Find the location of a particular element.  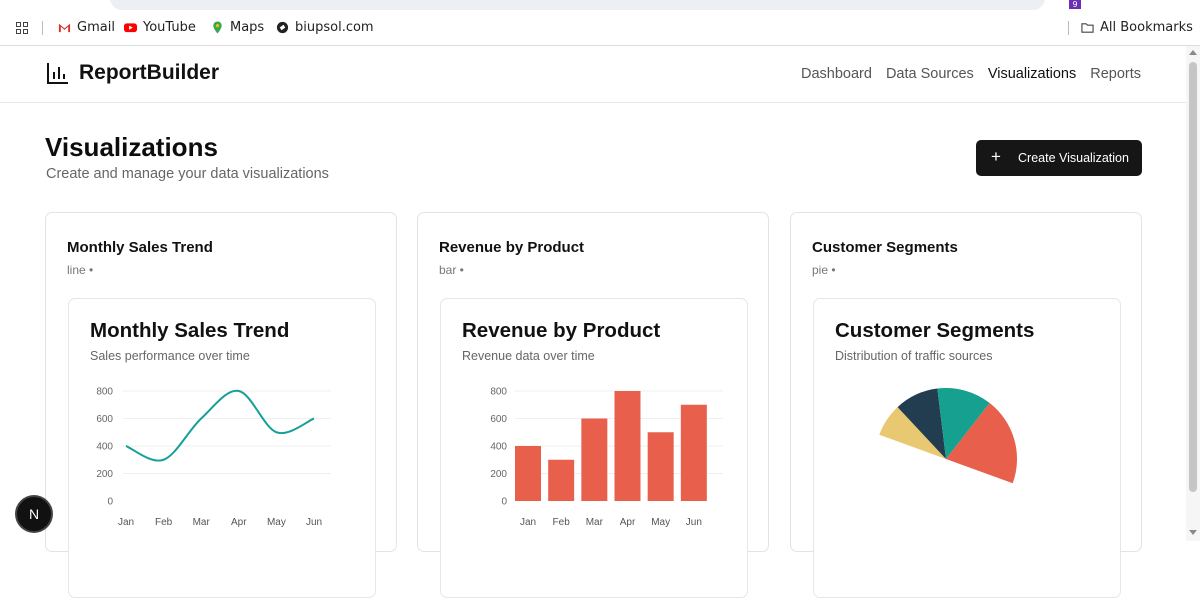

bookmark-label: biupsol.com is located at coordinates (334, 27).